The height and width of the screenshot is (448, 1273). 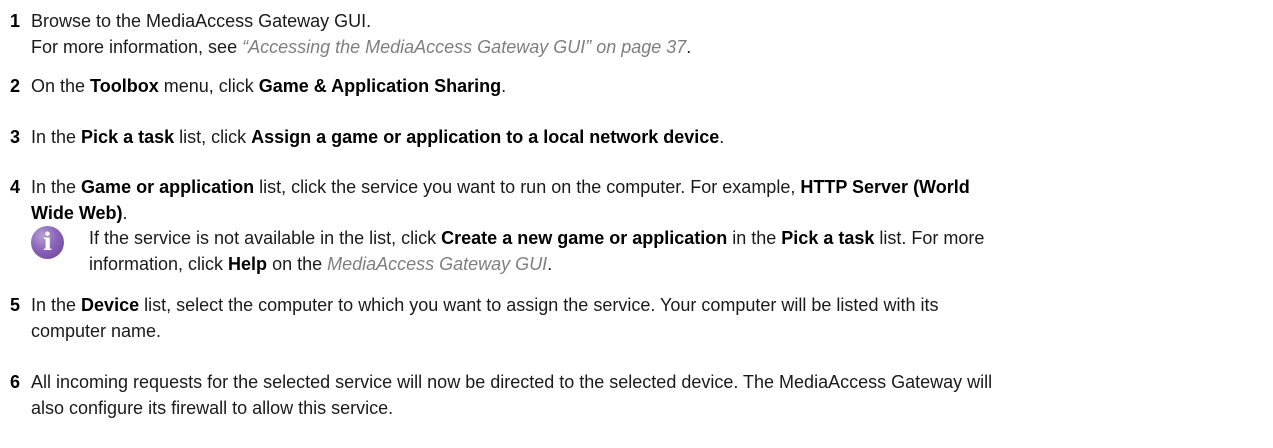 I want to click on text: computer name., so click(x=96, y=331).